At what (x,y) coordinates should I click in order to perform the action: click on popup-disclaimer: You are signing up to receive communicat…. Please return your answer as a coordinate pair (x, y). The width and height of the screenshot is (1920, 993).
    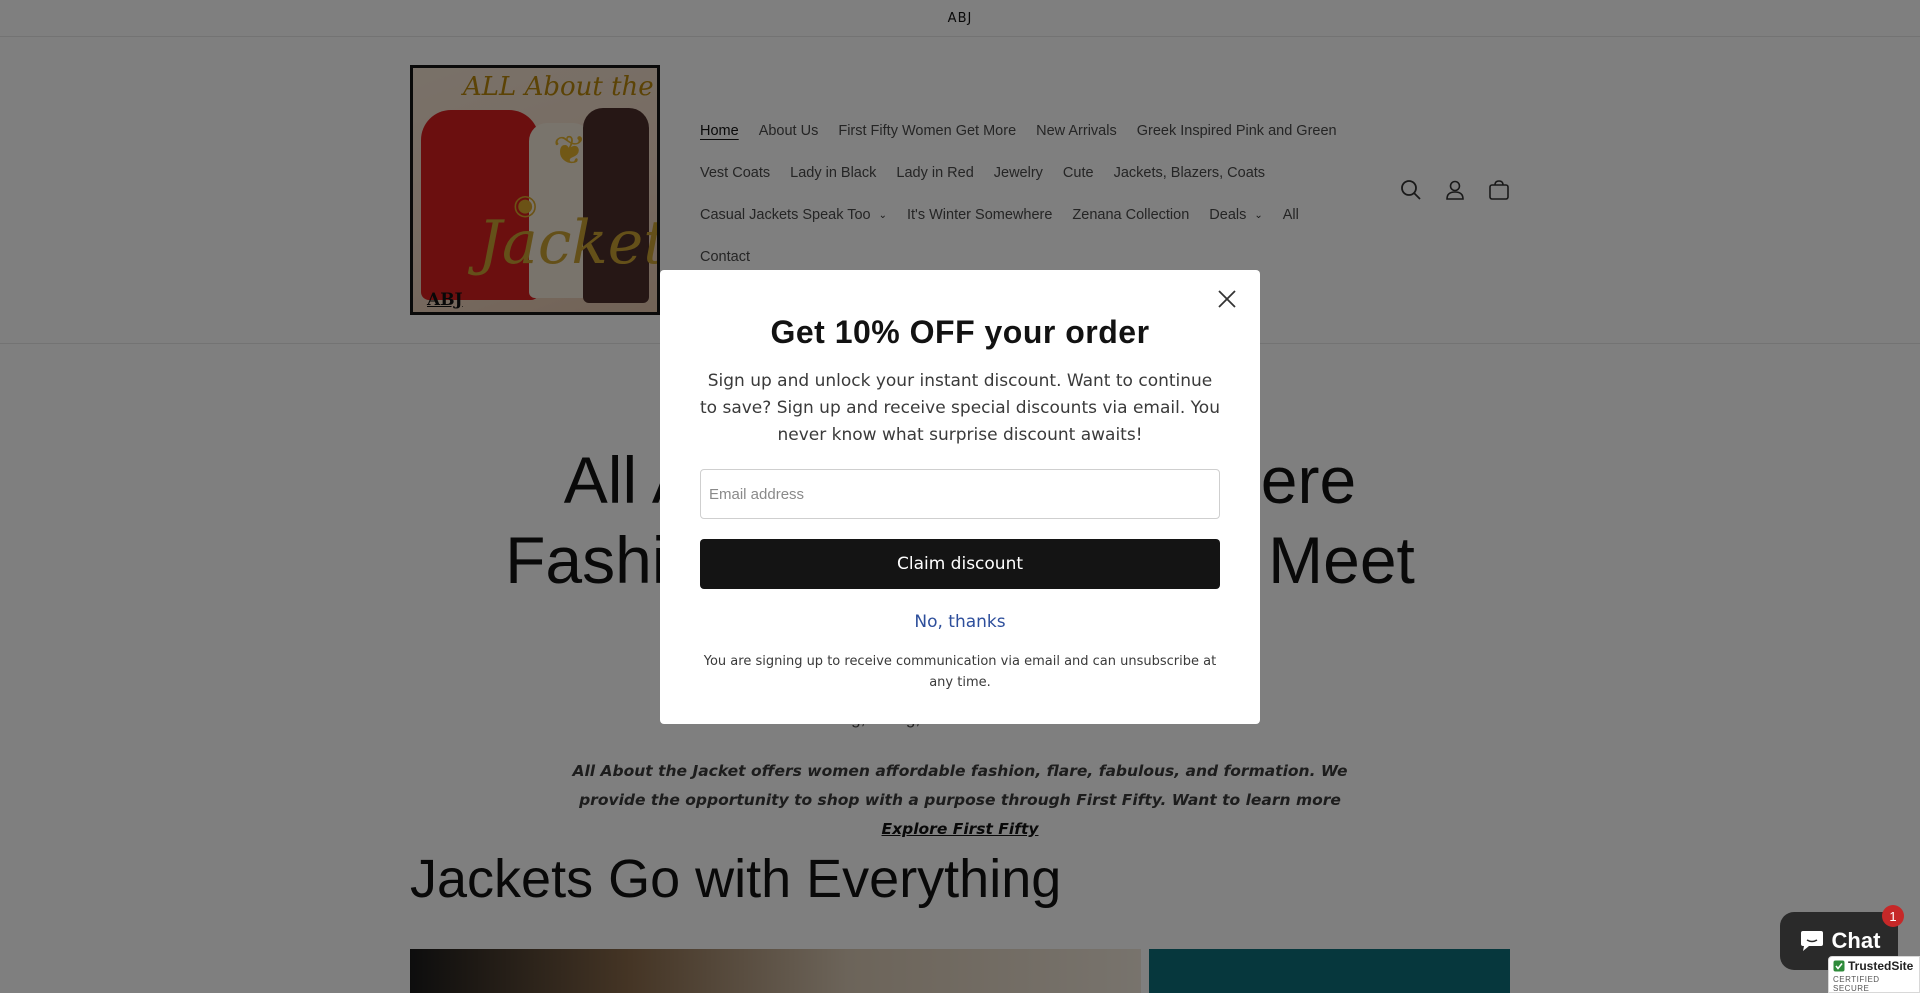
    Looking at the image, I should click on (960, 672).